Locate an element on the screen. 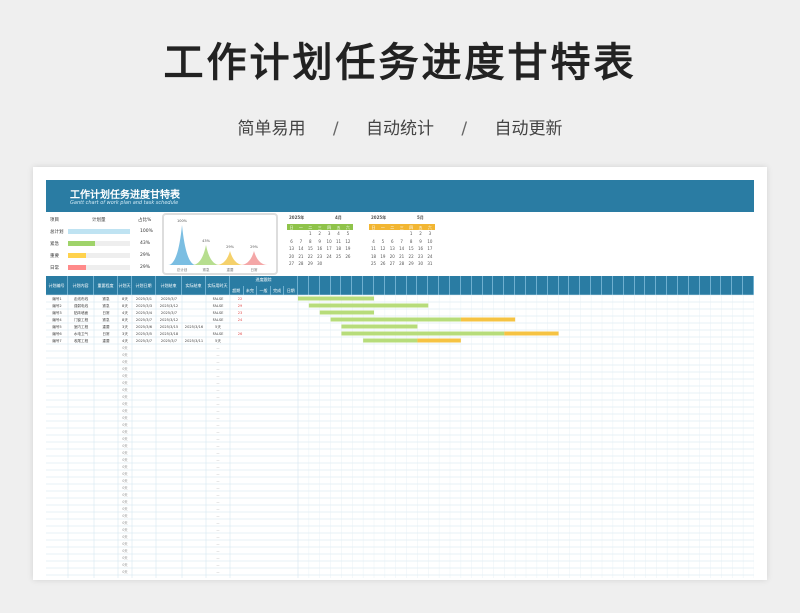 The height and width of the screenshot is (613, 800). table-cell: 强弱电线 is located at coordinates (81, 305).